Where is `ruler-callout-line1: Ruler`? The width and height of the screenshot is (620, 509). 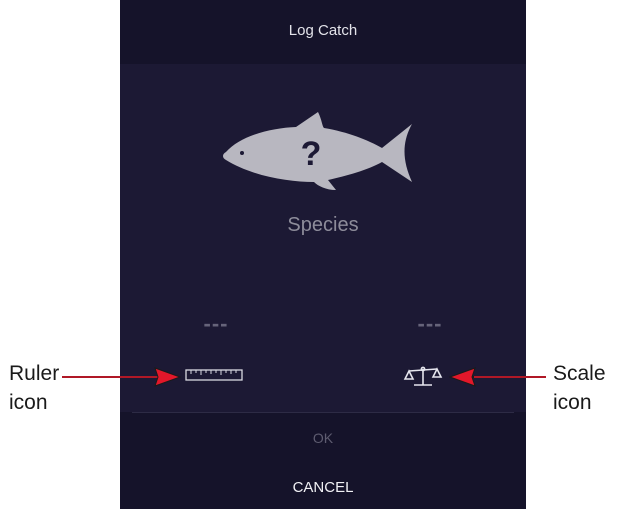 ruler-callout-line1: Ruler is located at coordinates (34, 373).